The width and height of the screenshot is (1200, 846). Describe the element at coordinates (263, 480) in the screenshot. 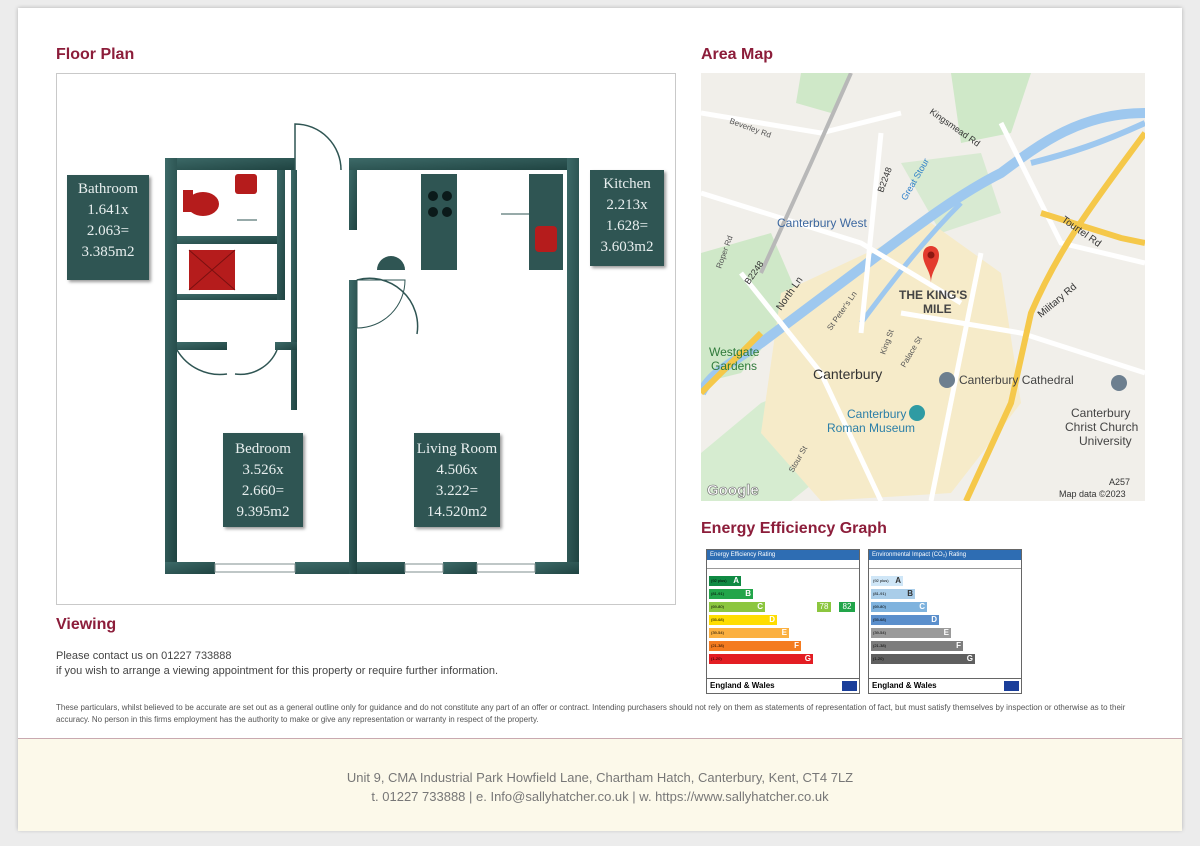

I see `room-label-bedroom: Bedroom 3.526x 2.660= 9.395m2` at that location.